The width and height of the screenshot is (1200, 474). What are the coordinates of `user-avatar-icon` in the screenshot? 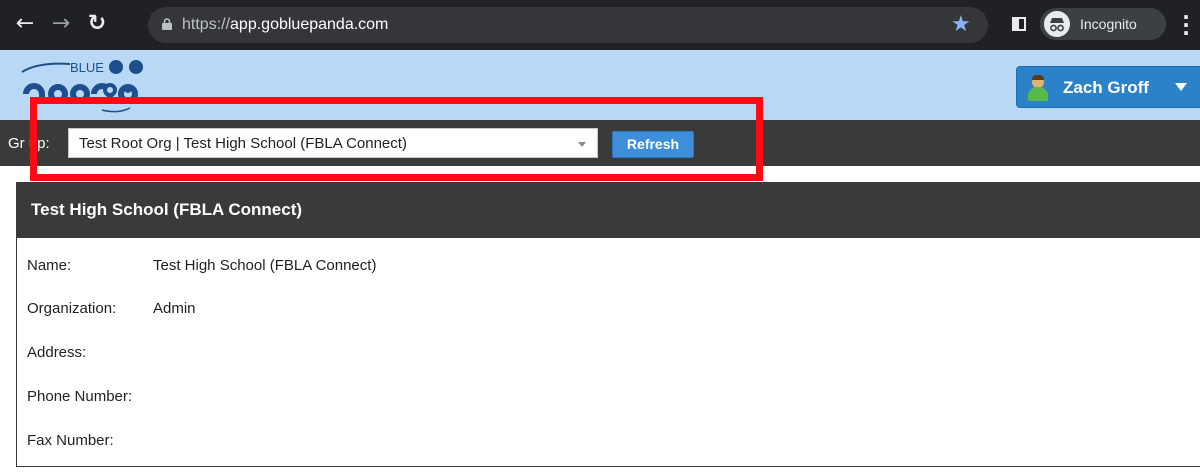 It's located at (1038, 88).